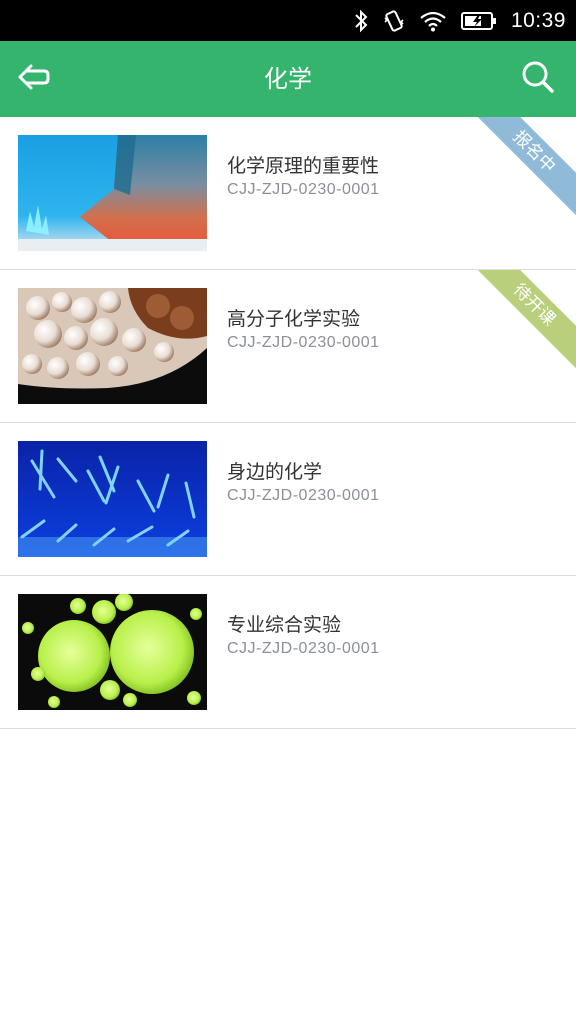 This screenshot has width=576, height=1024. What do you see at coordinates (514, 328) in the screenshot?
I see `status-badge: 待开课` at bounding box center [514, 328].